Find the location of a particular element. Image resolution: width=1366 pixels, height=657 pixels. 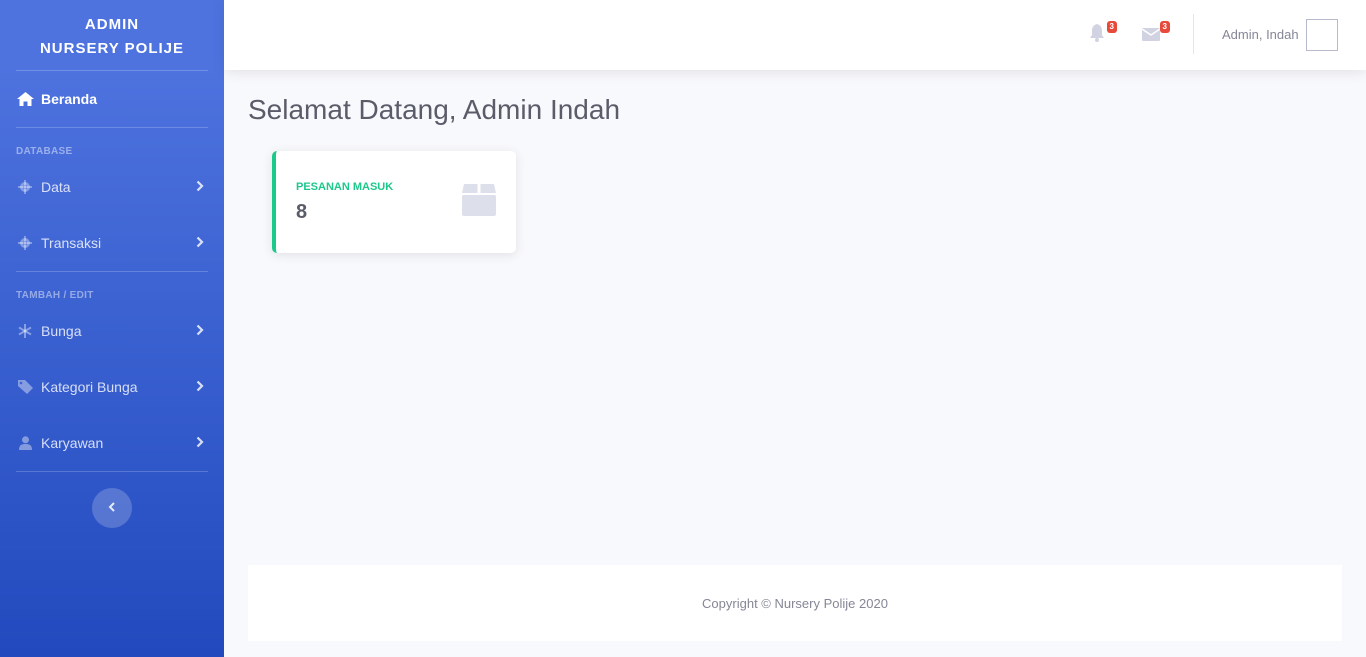

sidebar-item-label: Transaksi is located at coordinates (71, 243).